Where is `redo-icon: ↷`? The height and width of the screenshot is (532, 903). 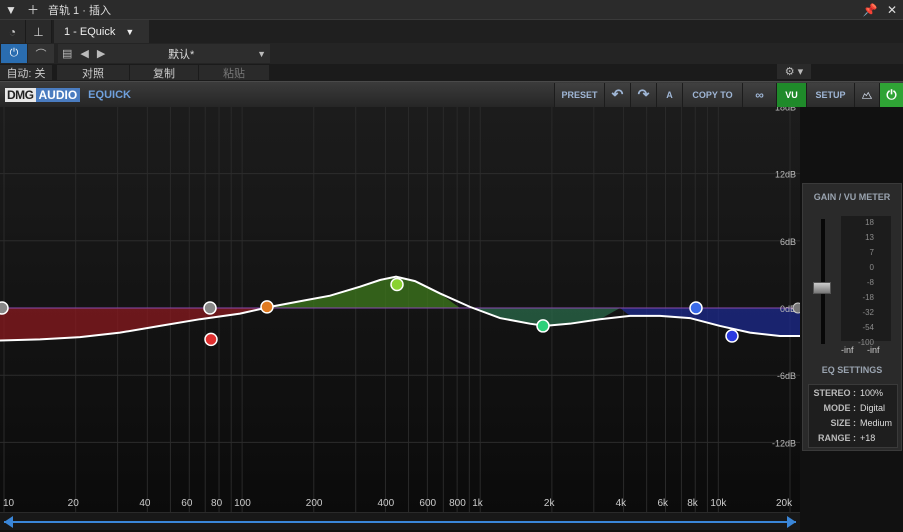
redo-icon: ↷ is located at coordinates (643, 94).